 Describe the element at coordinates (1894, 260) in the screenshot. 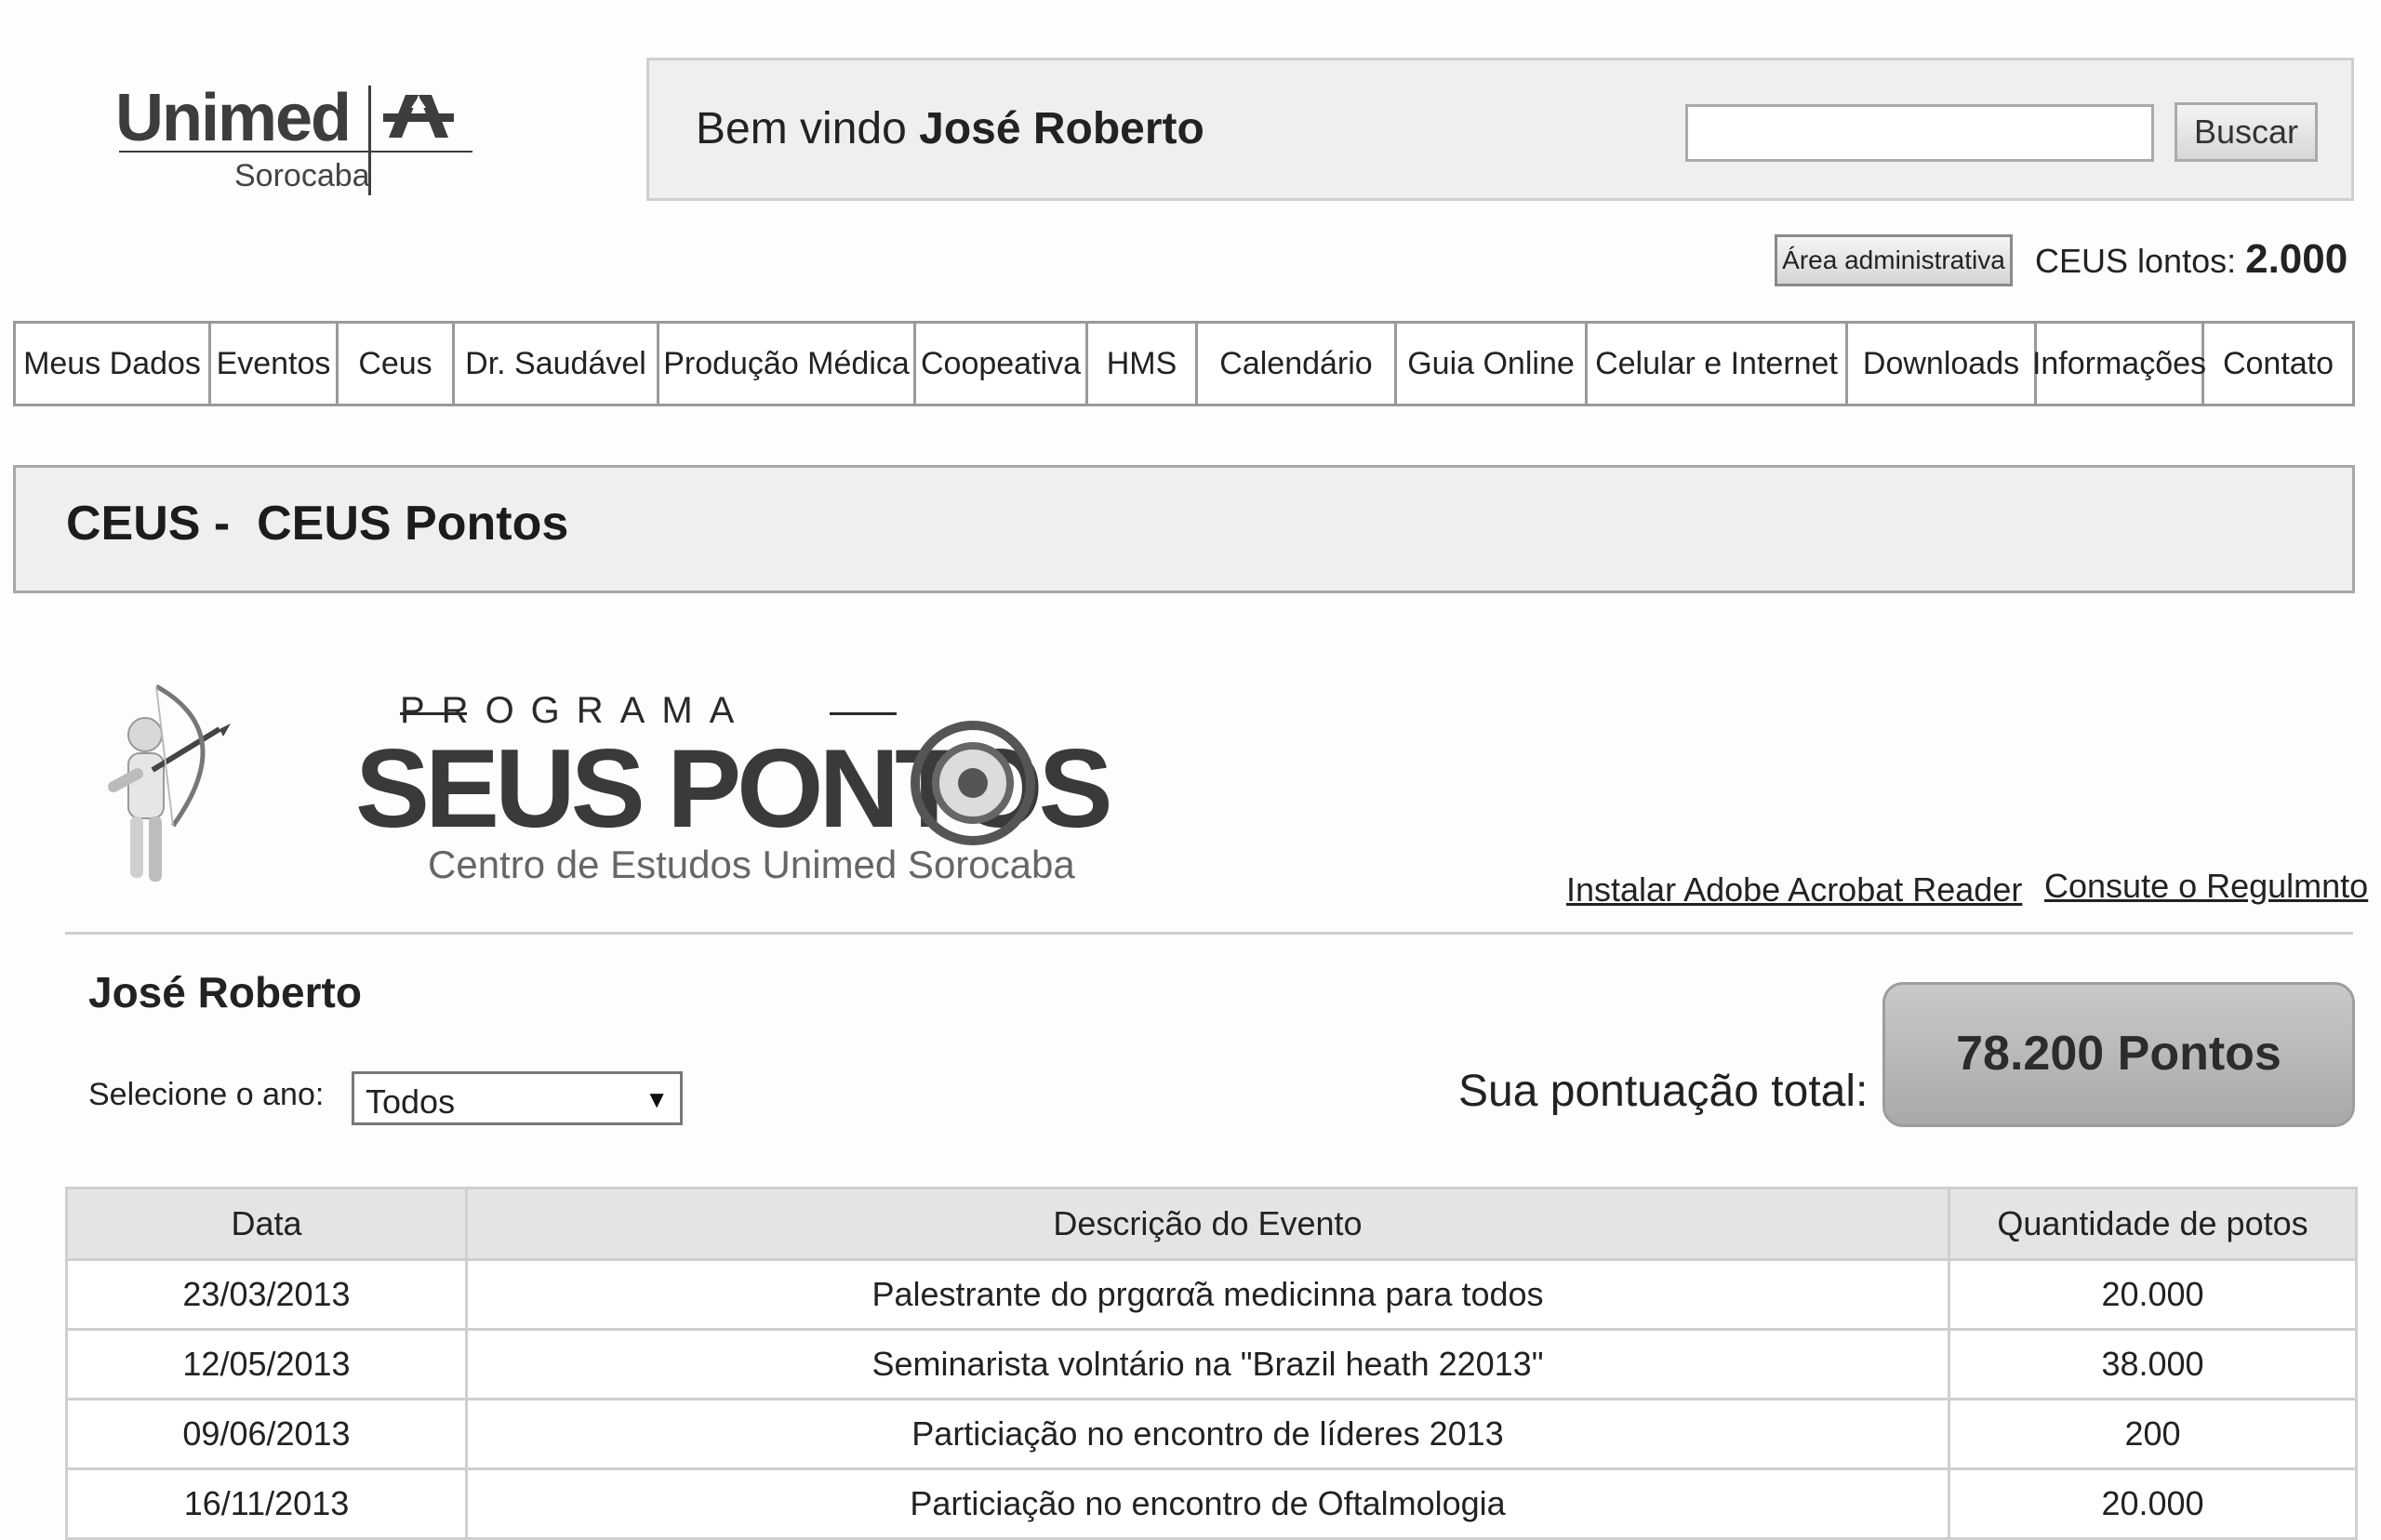

I see `admin-area-button: Área administrativa` at that location.